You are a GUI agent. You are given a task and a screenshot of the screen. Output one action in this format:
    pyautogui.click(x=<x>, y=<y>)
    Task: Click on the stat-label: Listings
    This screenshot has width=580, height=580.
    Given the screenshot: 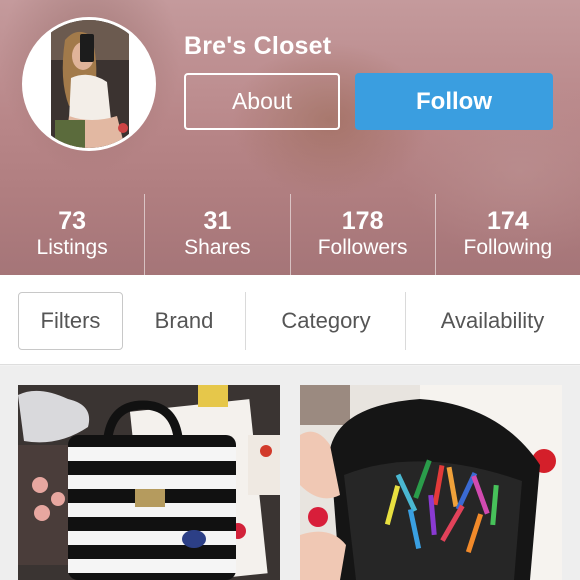 What is the action you would take?
    pyautogui.click(x=72, y=247)
    